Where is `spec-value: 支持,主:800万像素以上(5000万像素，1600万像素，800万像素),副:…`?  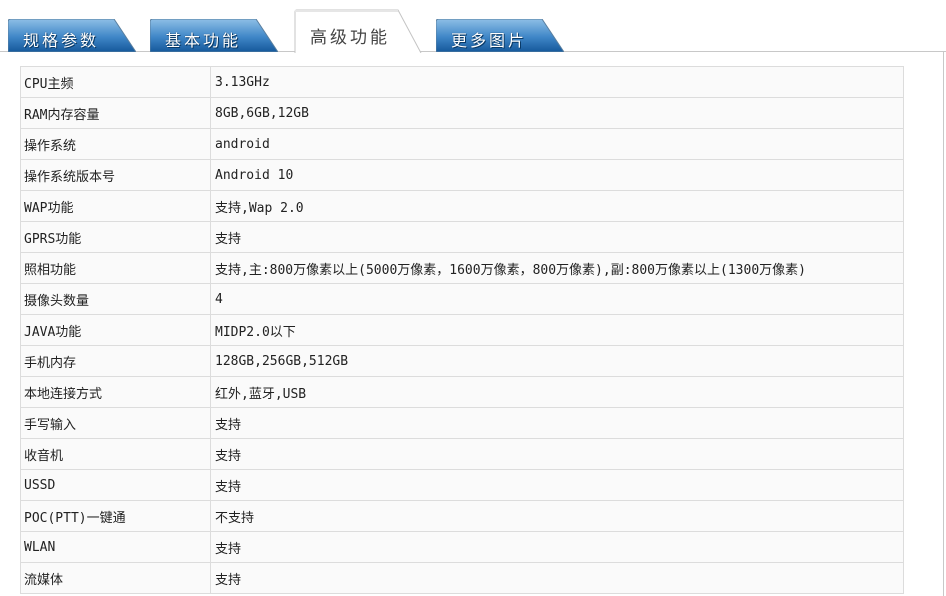
spec-value: 支持,主:800万像素以上(5000万像素，1600万像素，800万像素),副:… is located at coordinates (557, 268).